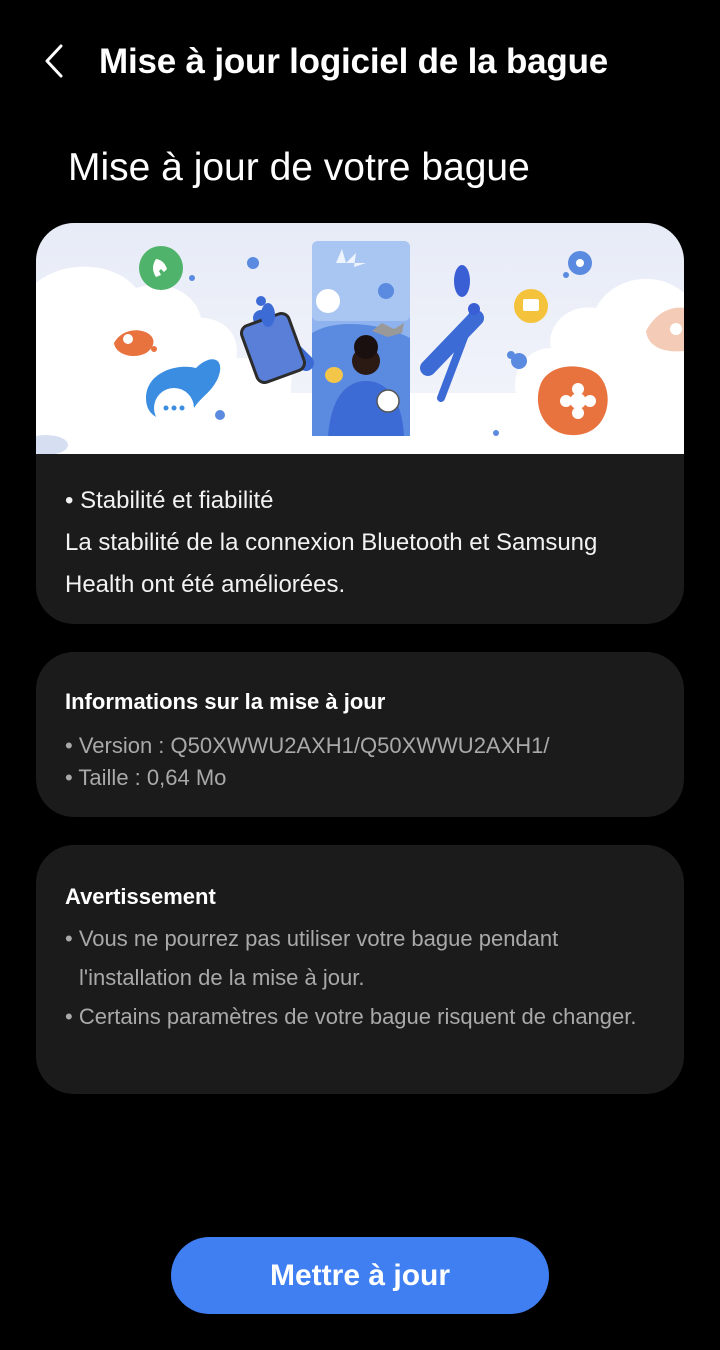  What do you see at coordinates (307, 745) in the screenshot?
I see `version-label: • Version : Q50XWWU2AXH1/Q50XWWU2AXH1/` at bounding box center [307, 745].